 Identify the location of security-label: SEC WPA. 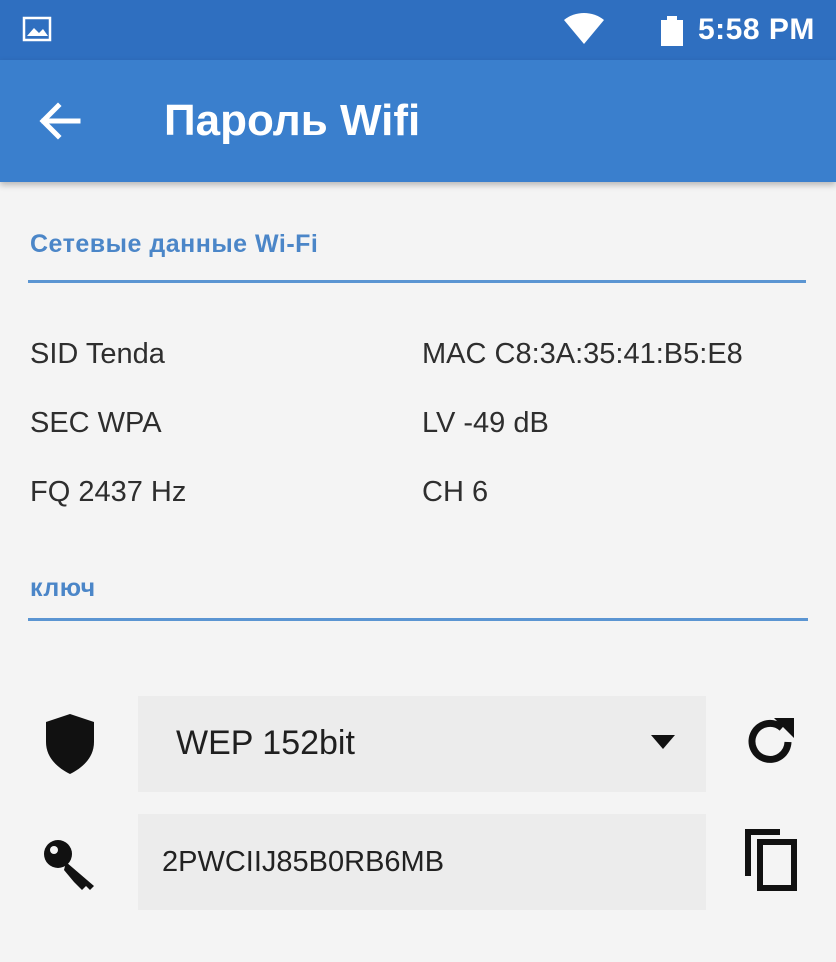
(96, 423).